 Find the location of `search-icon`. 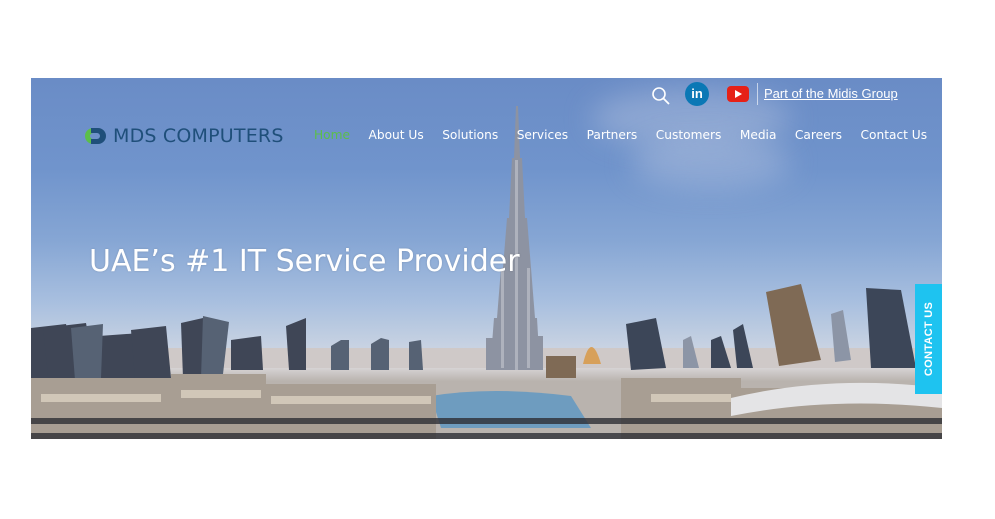

search-icon is located at coordinates (661, 96).